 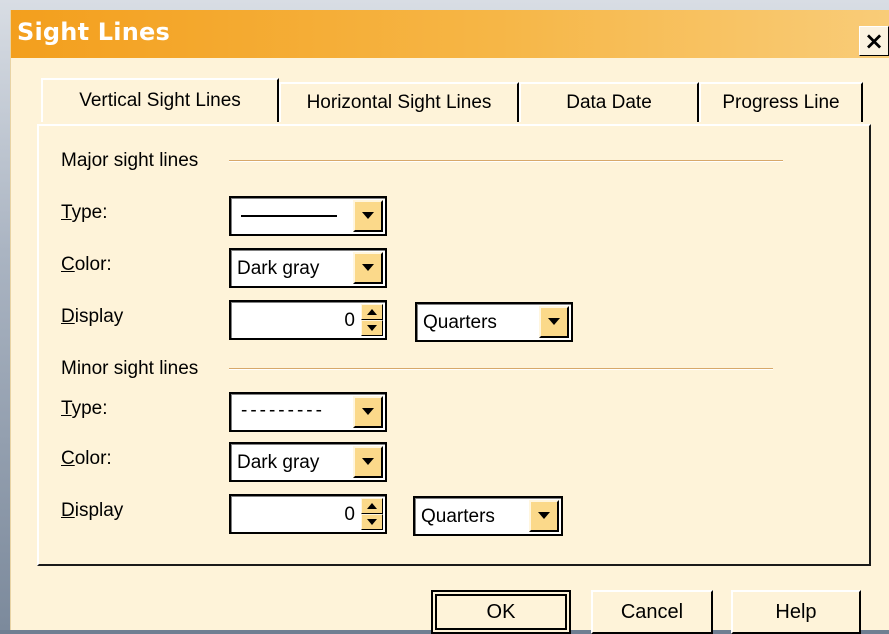 I want to click on dialog-title: Sight Lines, so click(x=93, y=32).